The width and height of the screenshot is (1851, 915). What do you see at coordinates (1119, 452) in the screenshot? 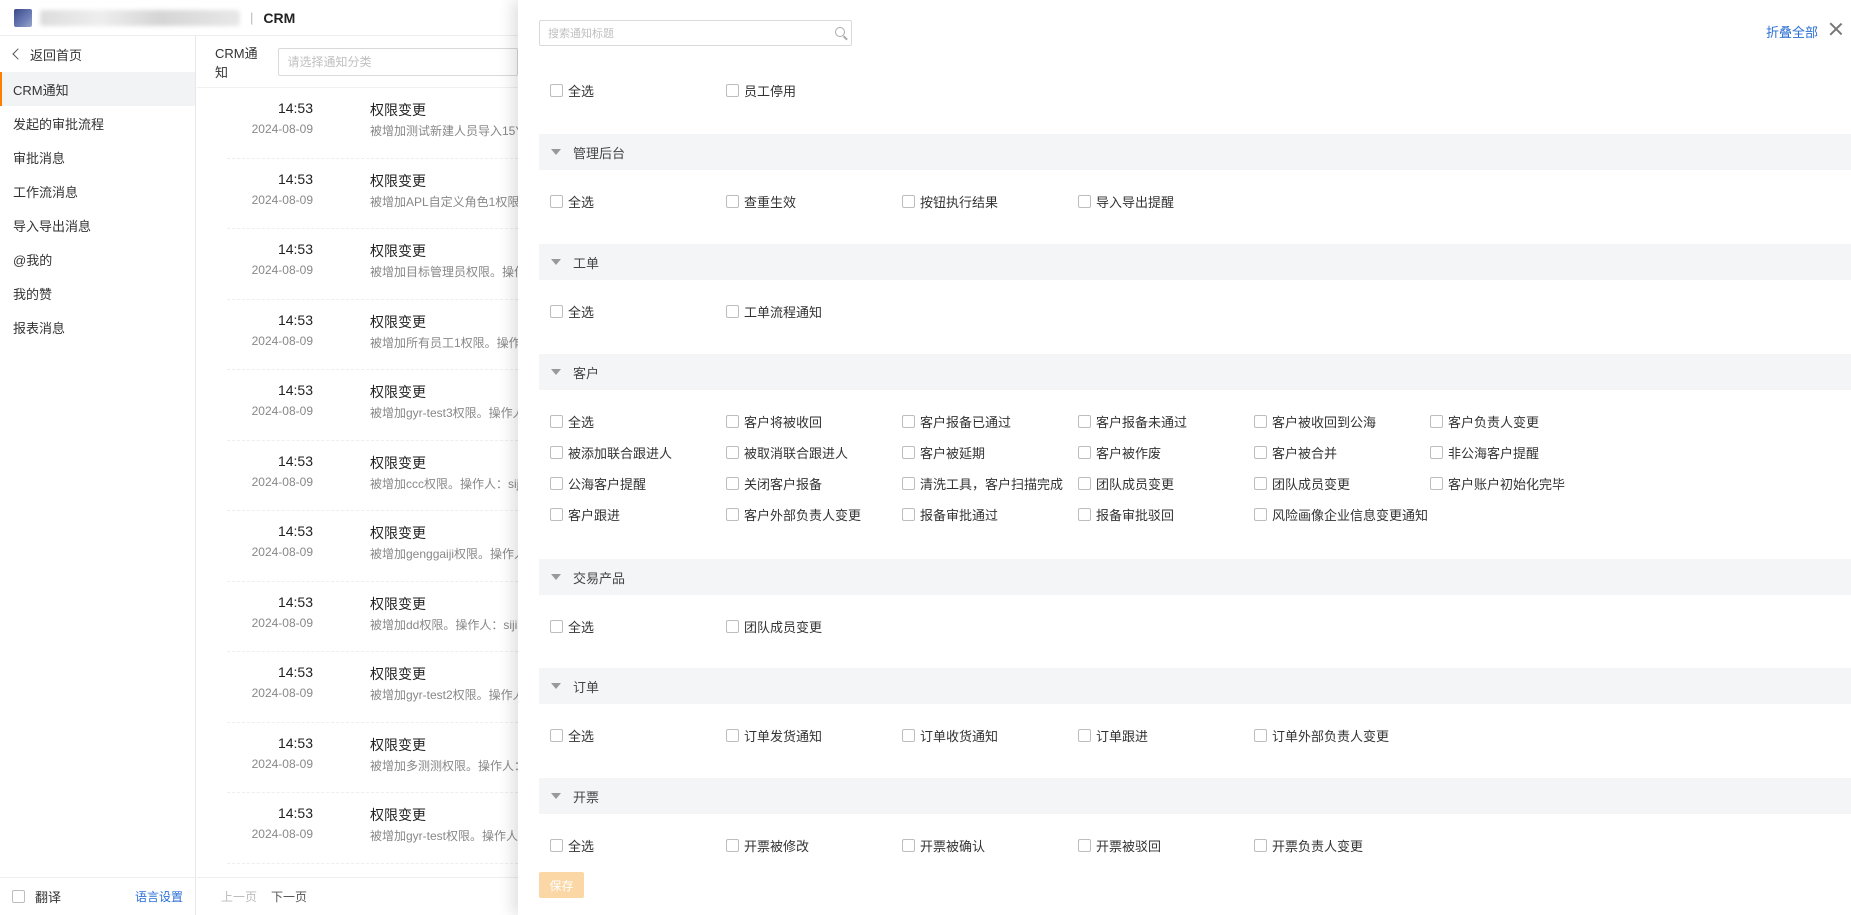
I see `option-checkbox: 客户被作废` at bounding box center [1119, 452].